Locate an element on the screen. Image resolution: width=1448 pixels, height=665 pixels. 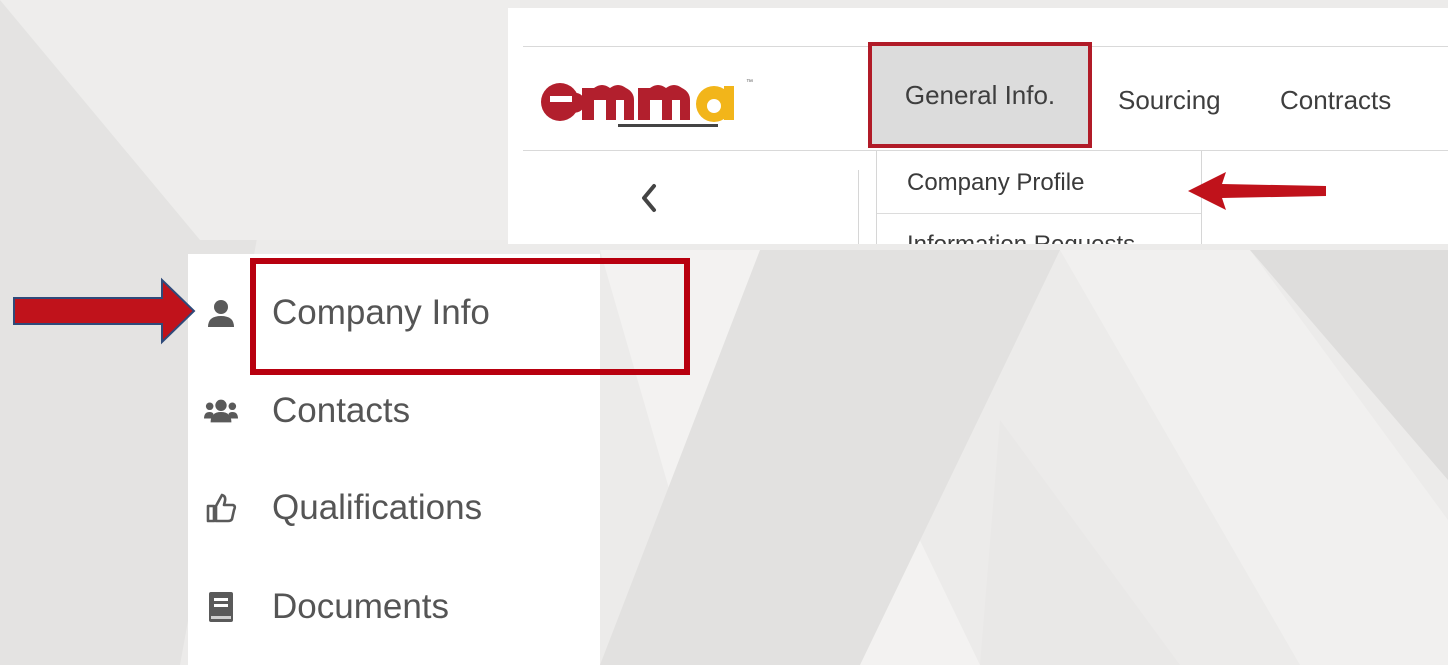
dropdown-item-company-profile: Company Profile is located at coordinates (1039, 183).